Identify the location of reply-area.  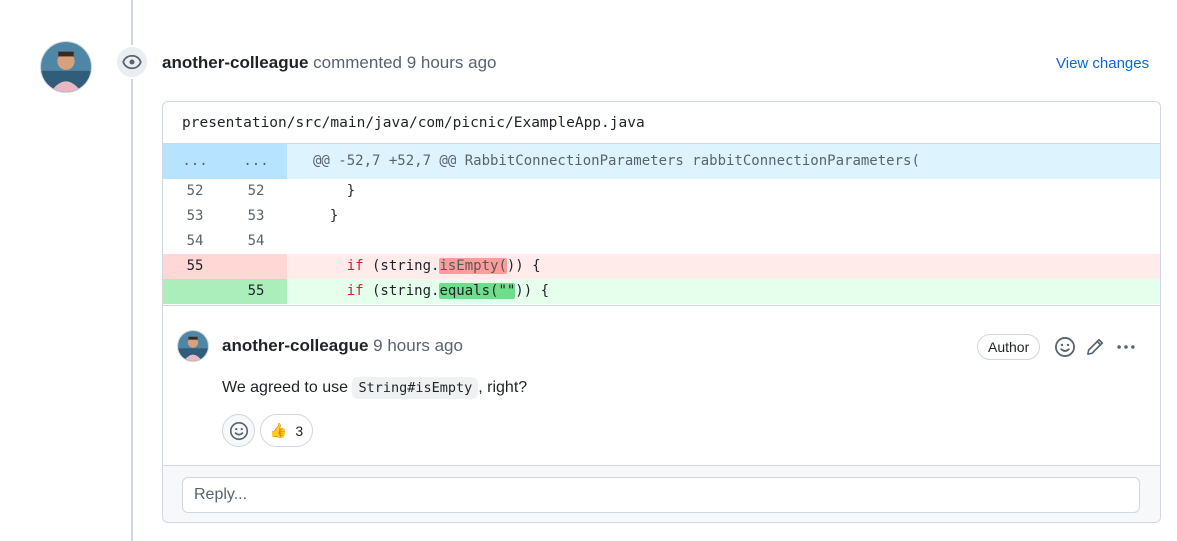
(661, 493).